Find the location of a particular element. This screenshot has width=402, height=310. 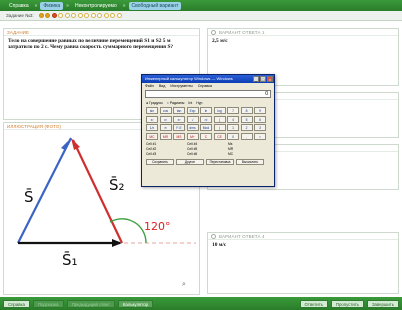

calc-key: ) is located at coordinates (219, 127).